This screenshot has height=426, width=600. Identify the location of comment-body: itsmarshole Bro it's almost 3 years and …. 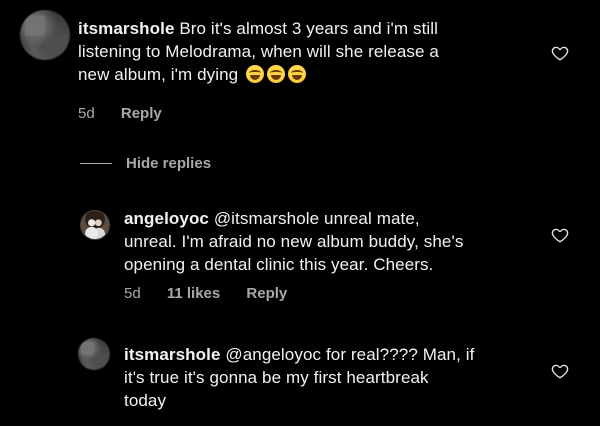
(313, 51).